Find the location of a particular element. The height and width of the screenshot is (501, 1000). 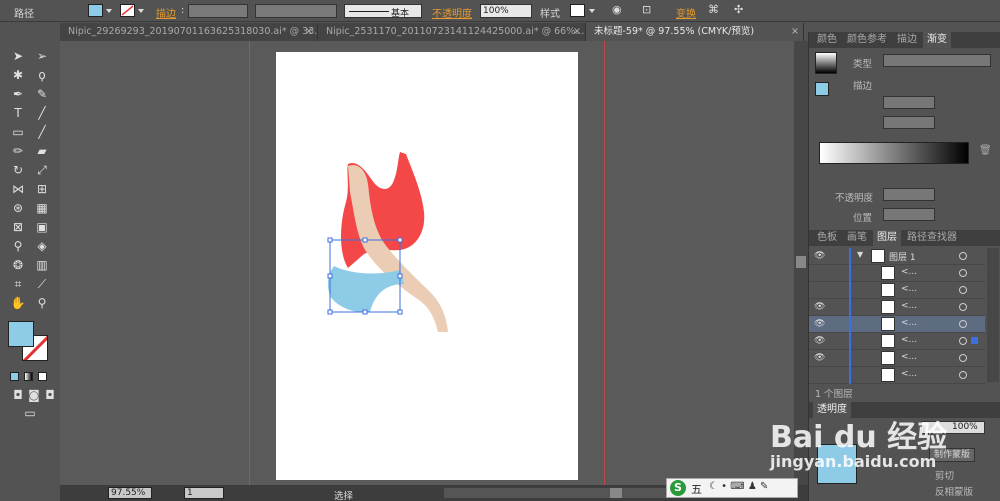

fill-dropdown-icon is located at coordinates (109, 11).